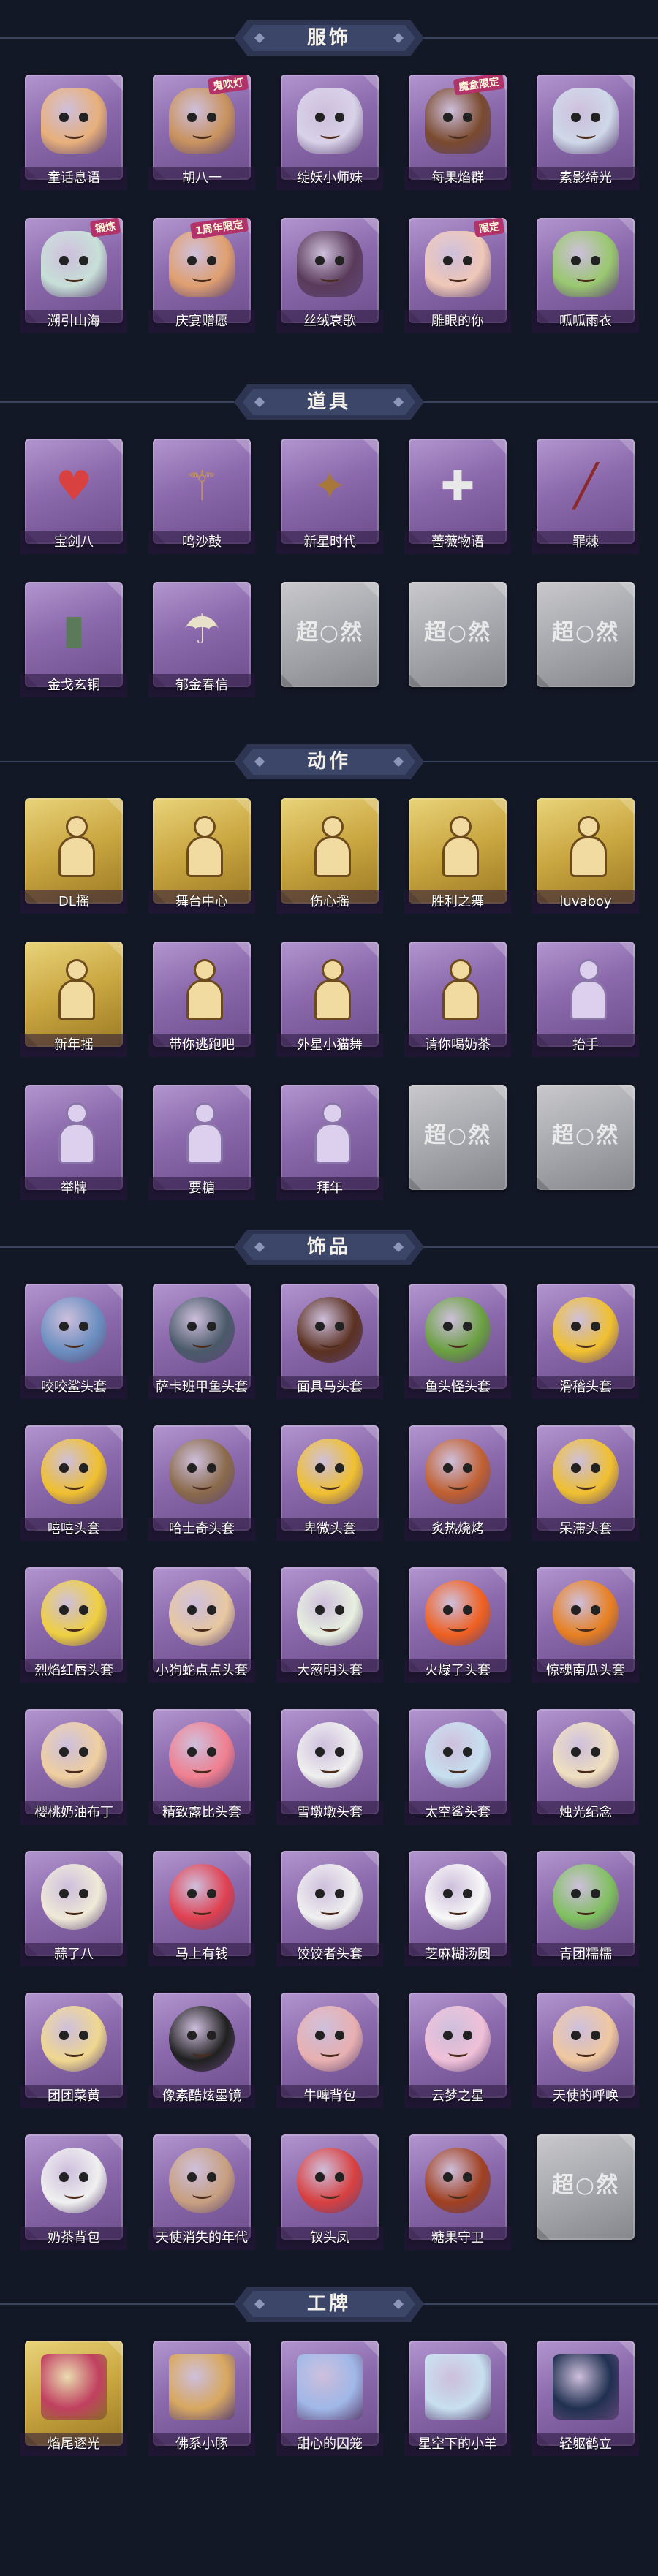  I want to click on item-tile: 轻躯鹤立, so click(585, 2402).